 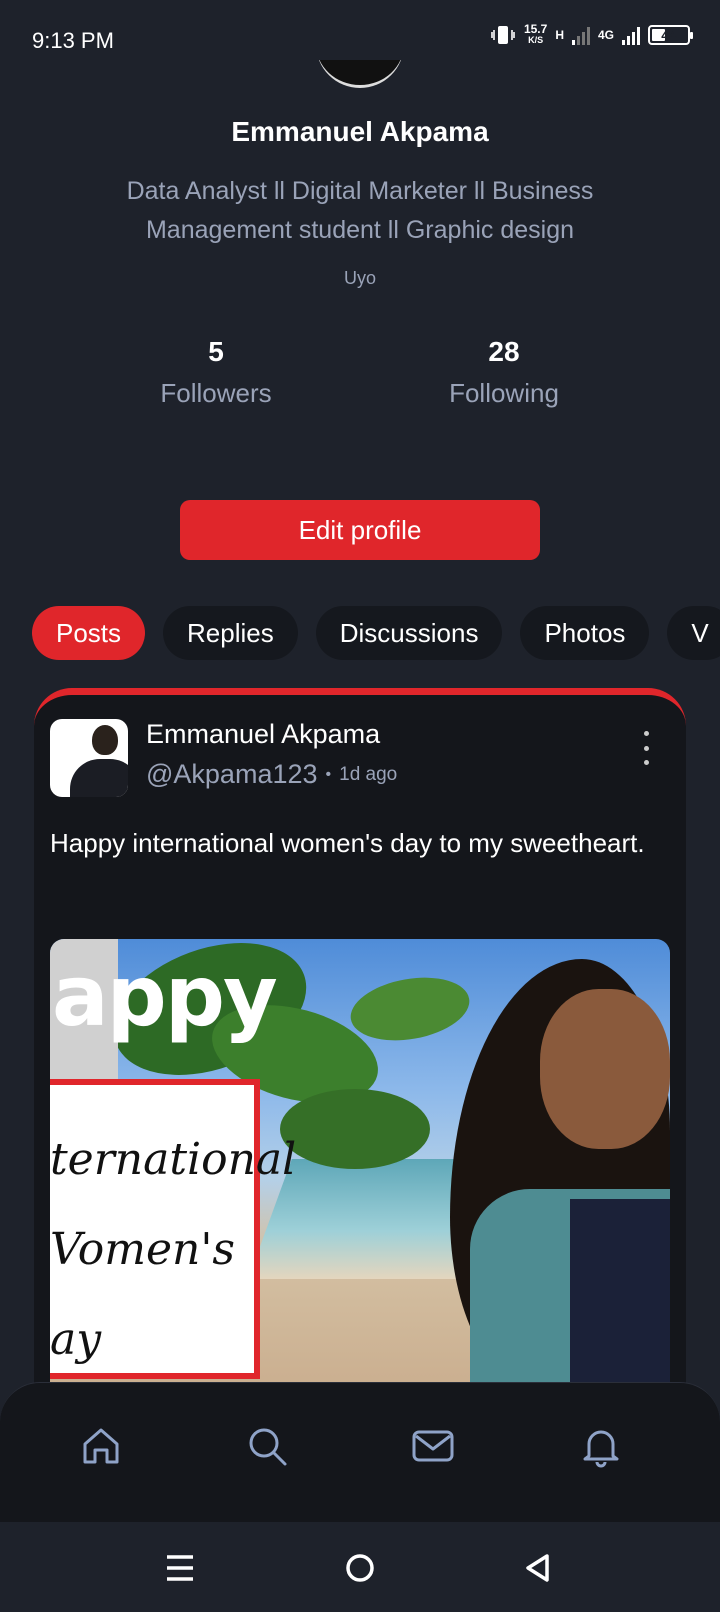 What do you see at coordinates (504, 351) in the screenshot?
I see `following-count: 28` at bounding box center [504, 351].